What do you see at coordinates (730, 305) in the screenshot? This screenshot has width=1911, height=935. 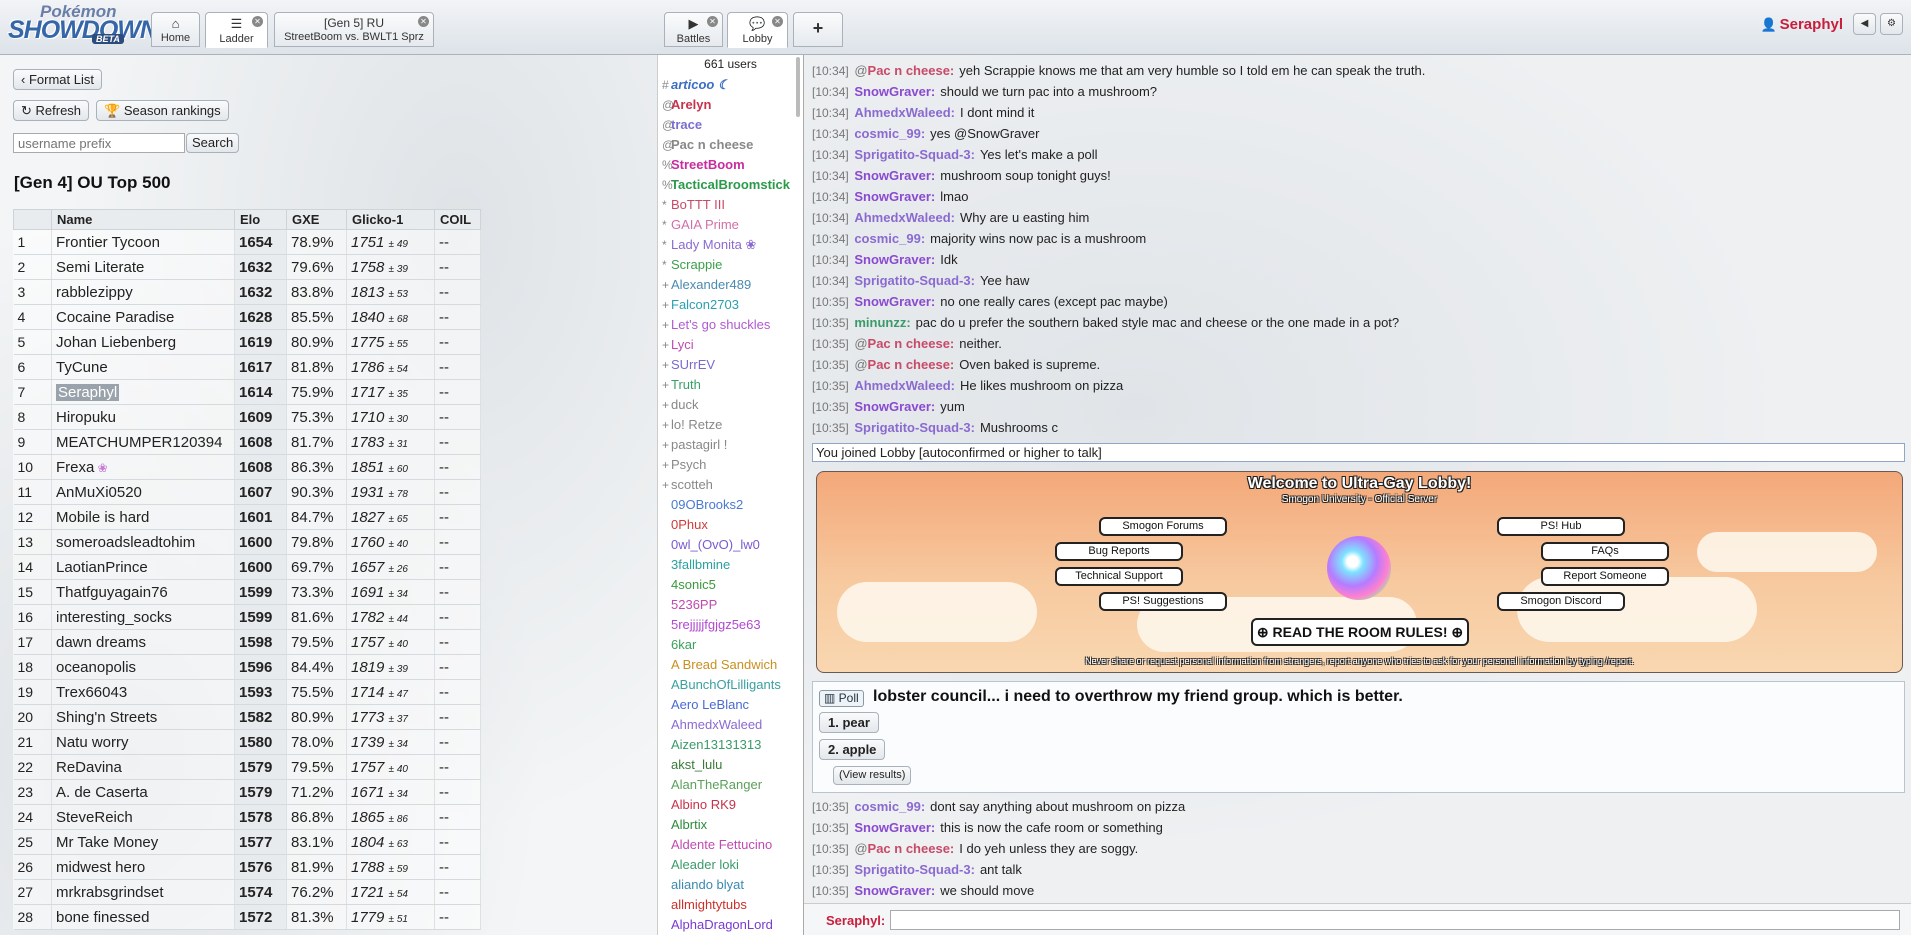 I see `userlist-item: + Falcon2703` at bounding box center [730, 305].